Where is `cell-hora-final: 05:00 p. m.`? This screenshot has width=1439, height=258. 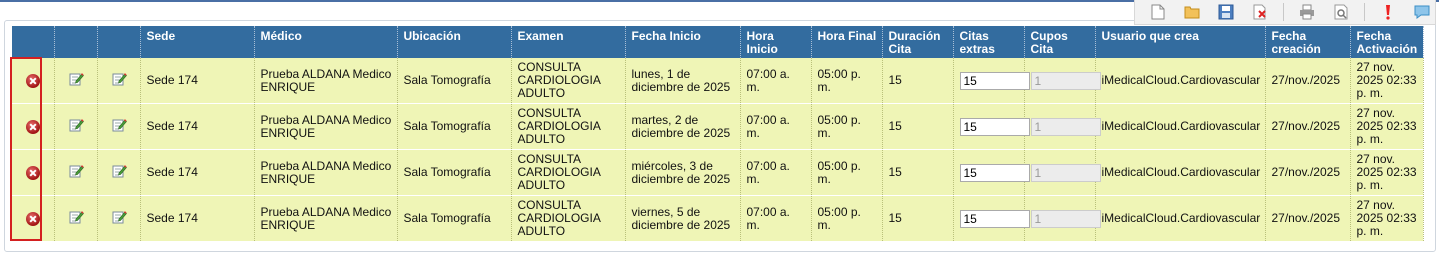 cell-hora-final: 05:00 p. m. is located at coordinates (847, 126).